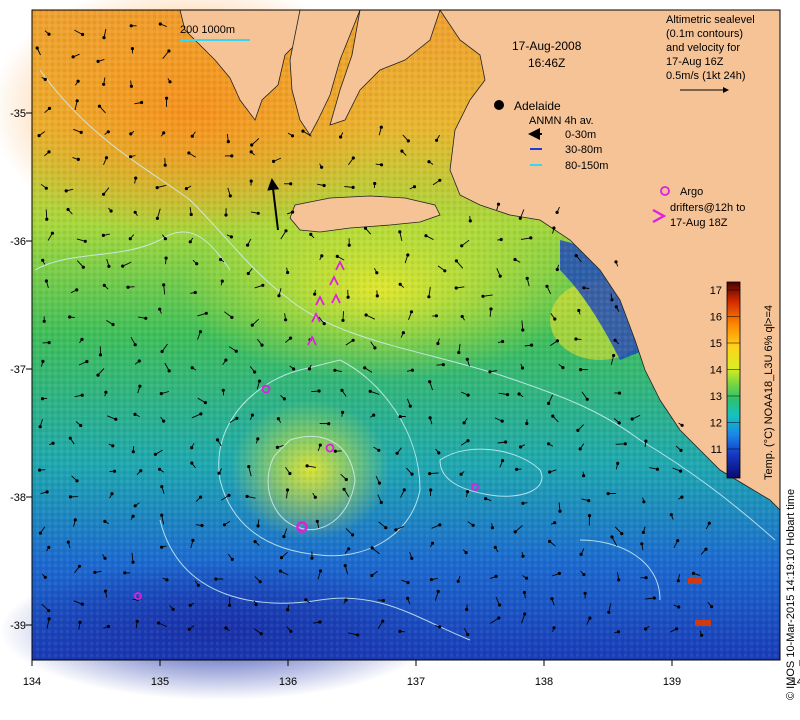  What do you see at coordinates (580, 135) in the screenshot?
I see `anmn-legend-item: 0-30m` at bounding box center [580, 135].